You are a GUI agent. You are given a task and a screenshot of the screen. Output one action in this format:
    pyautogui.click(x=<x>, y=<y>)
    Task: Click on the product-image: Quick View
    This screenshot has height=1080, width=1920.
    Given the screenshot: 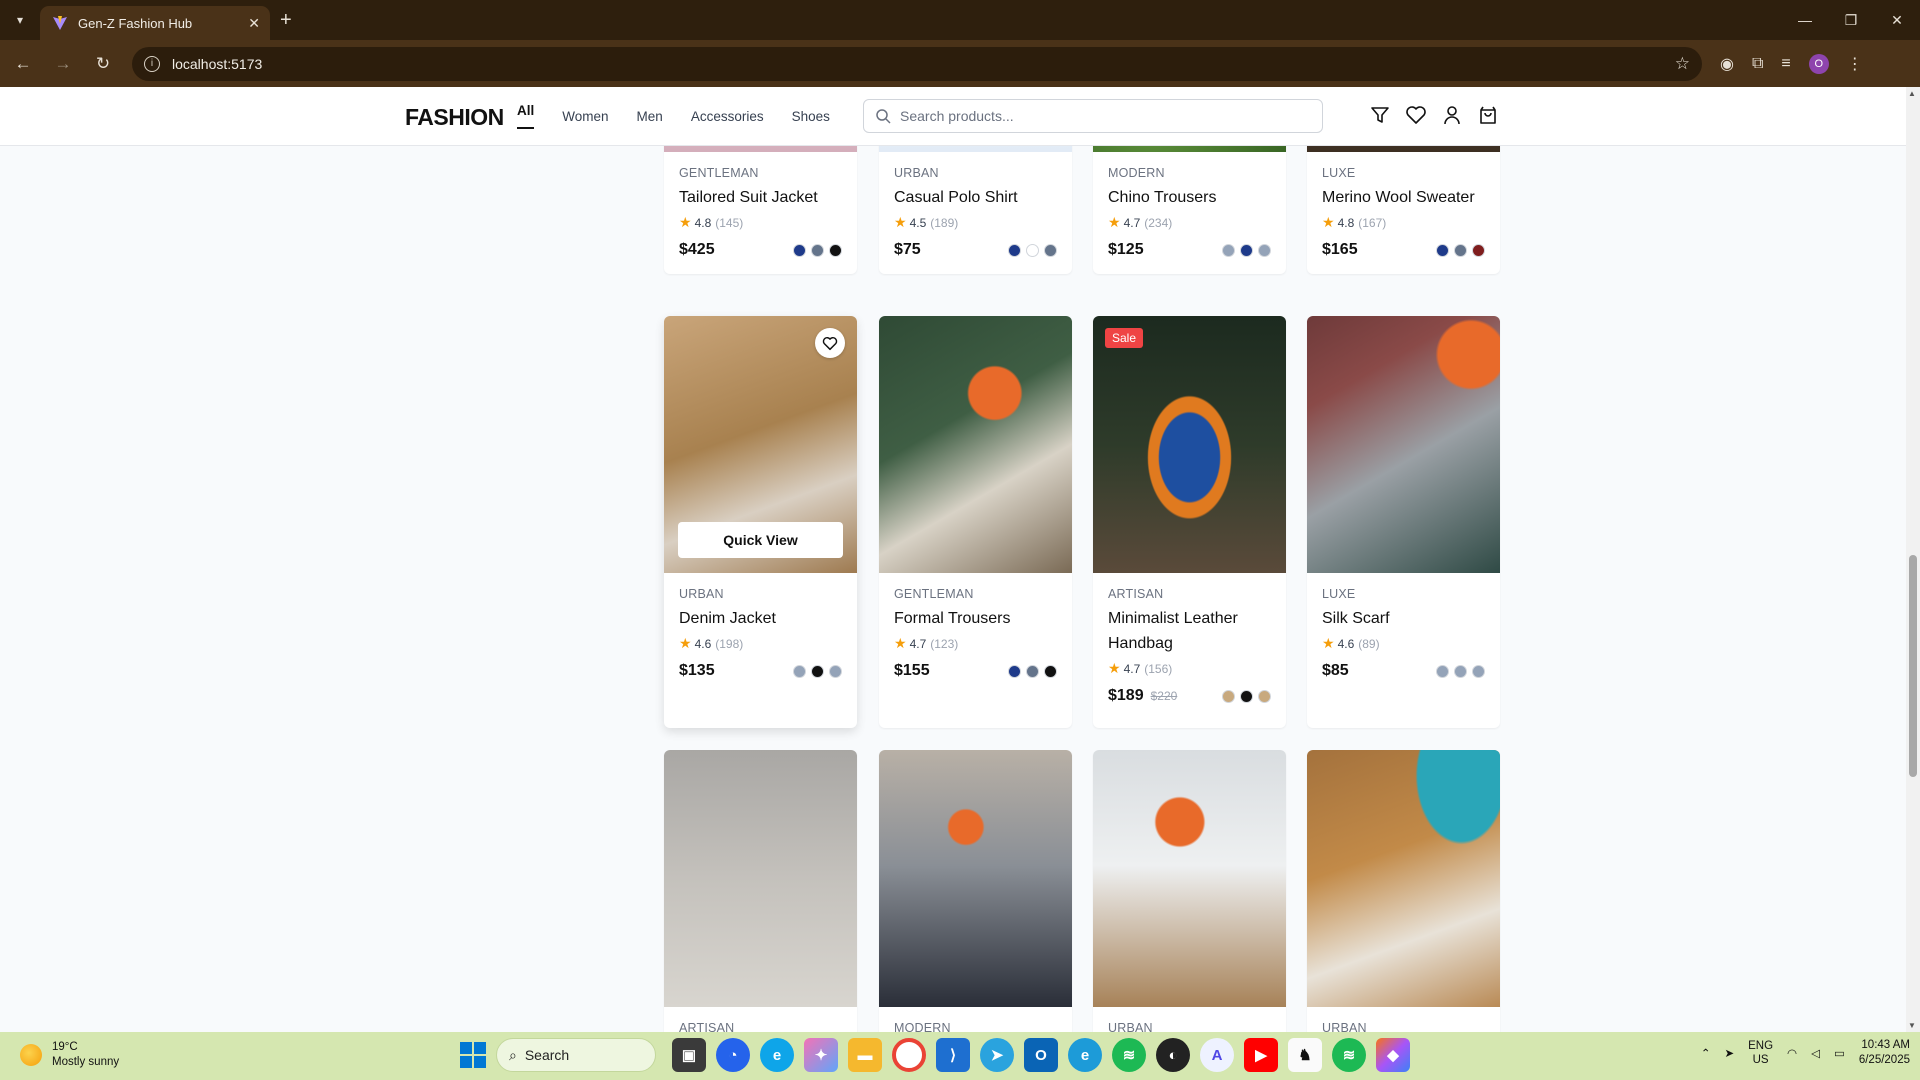 What is the action you would take?
    pyautogui.click(x=760, y=444)
    